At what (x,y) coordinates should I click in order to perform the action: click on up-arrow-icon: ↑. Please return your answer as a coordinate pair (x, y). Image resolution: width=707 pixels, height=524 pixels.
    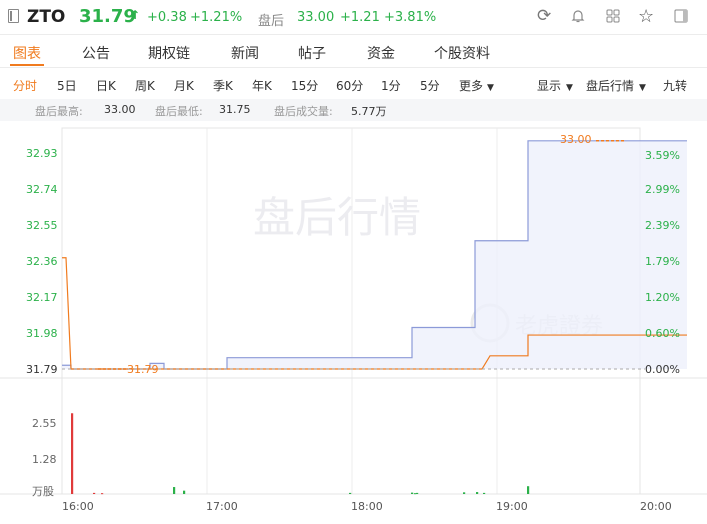
    Looking at the image, I should click on (135, 15).